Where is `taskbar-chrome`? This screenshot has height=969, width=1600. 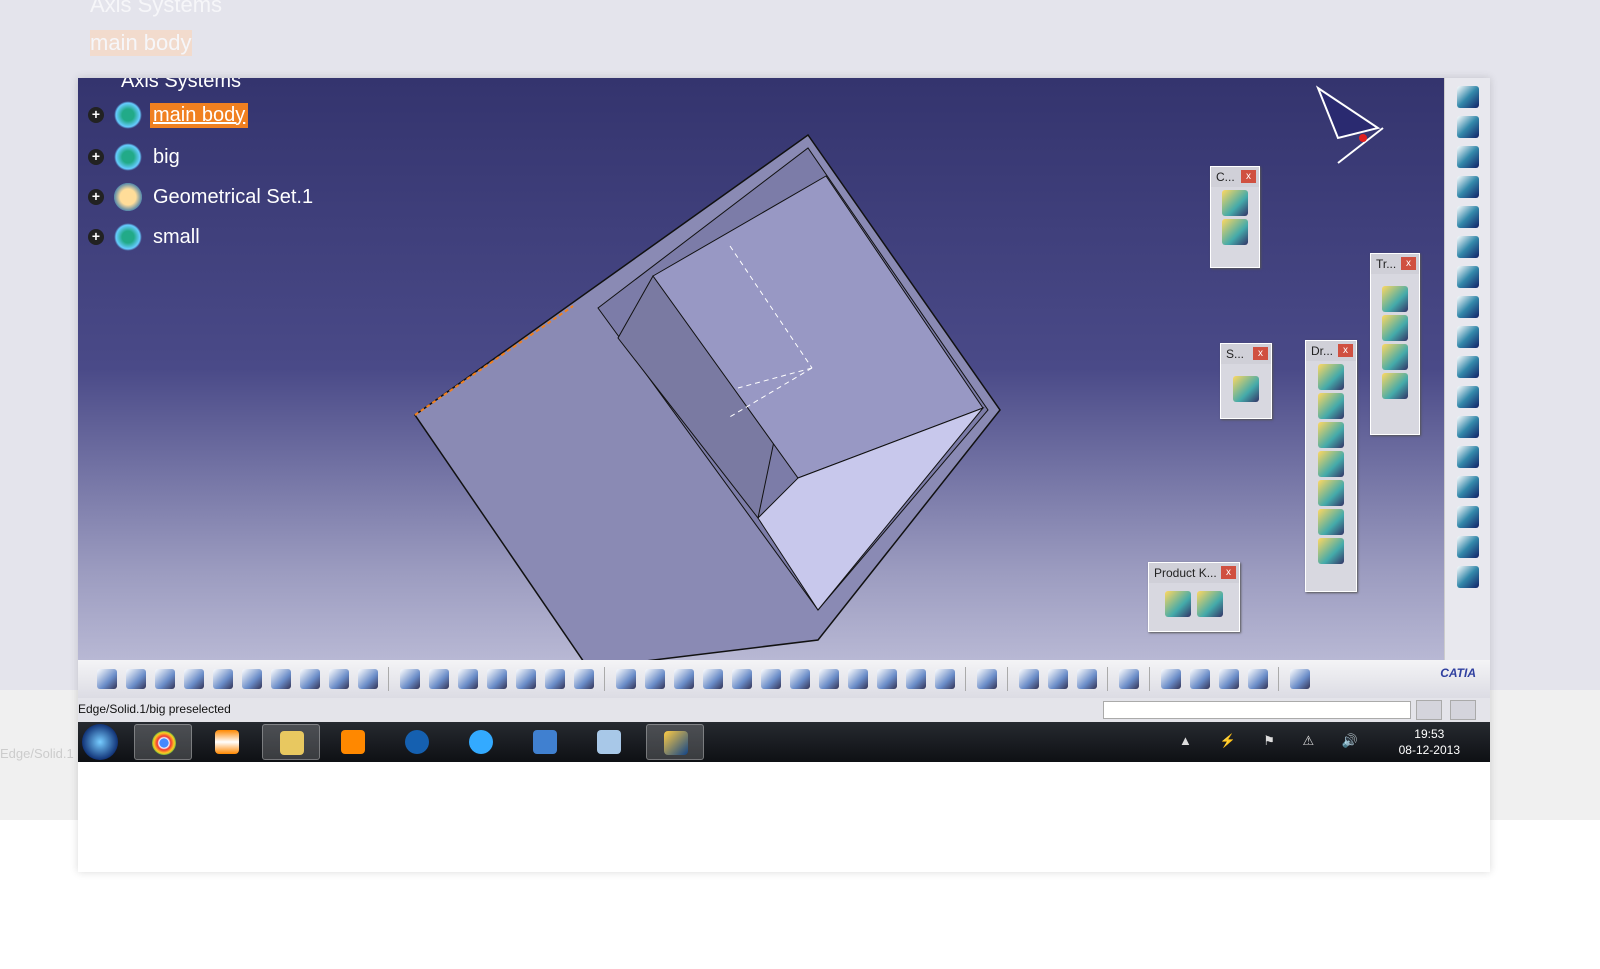
taskbar-chrome is located at coordinates (163, 742).